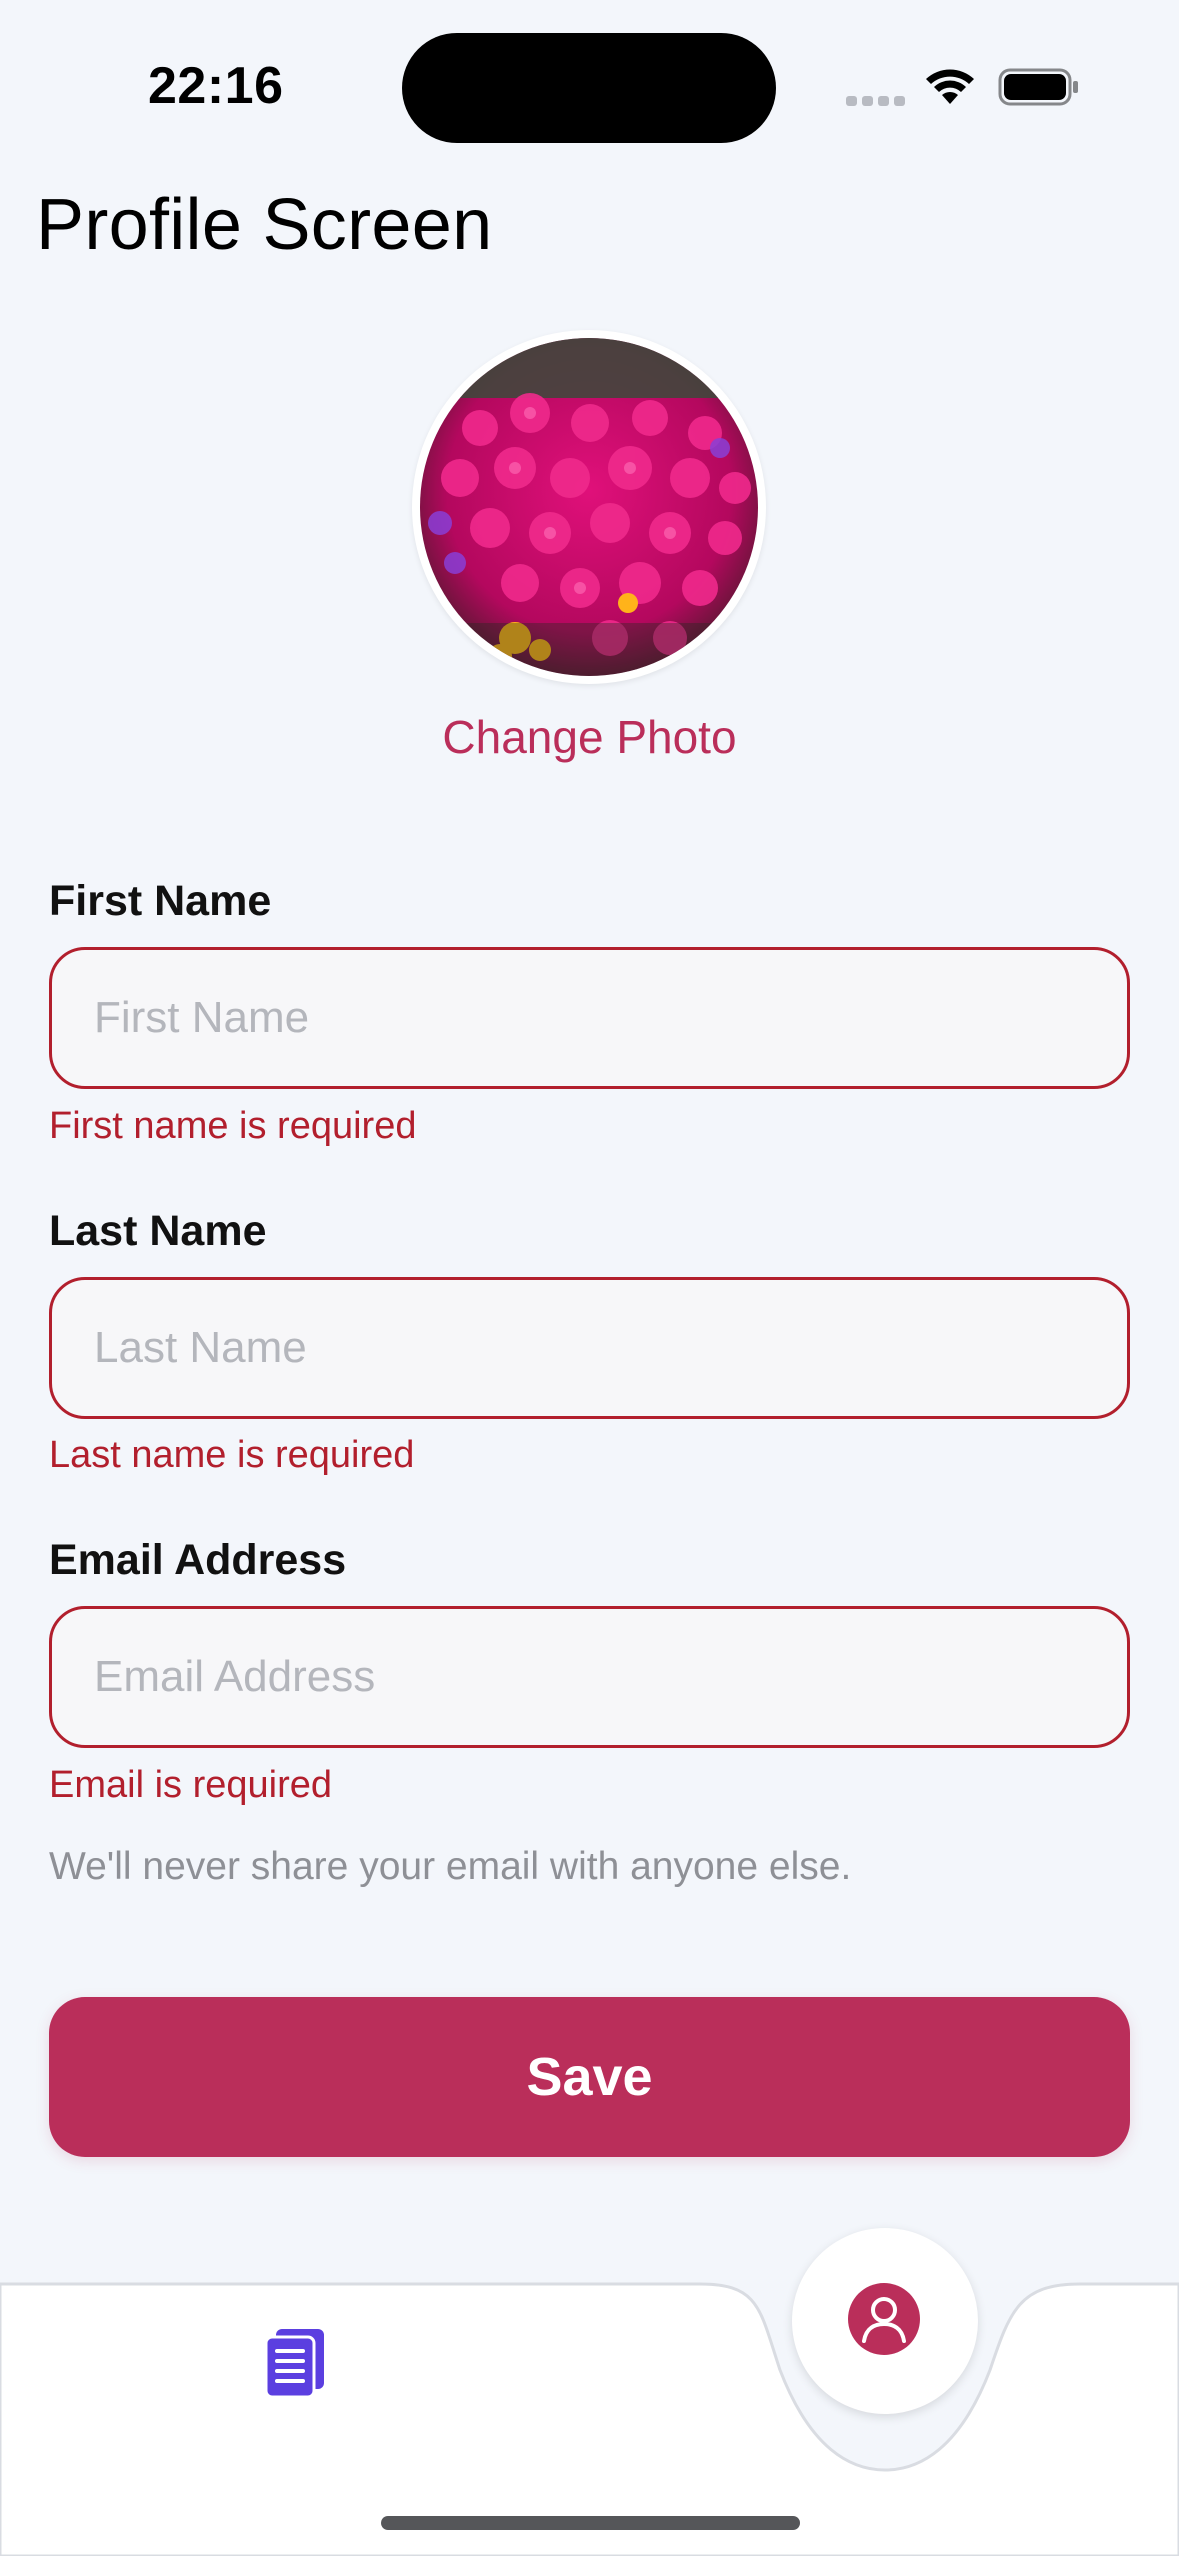 This screenshot has height=2556, width=1179. What do you see at coordinates (190, 1785) in the screenshot?
I see `email-error: Email is required` at bounding box center [190, 1785].